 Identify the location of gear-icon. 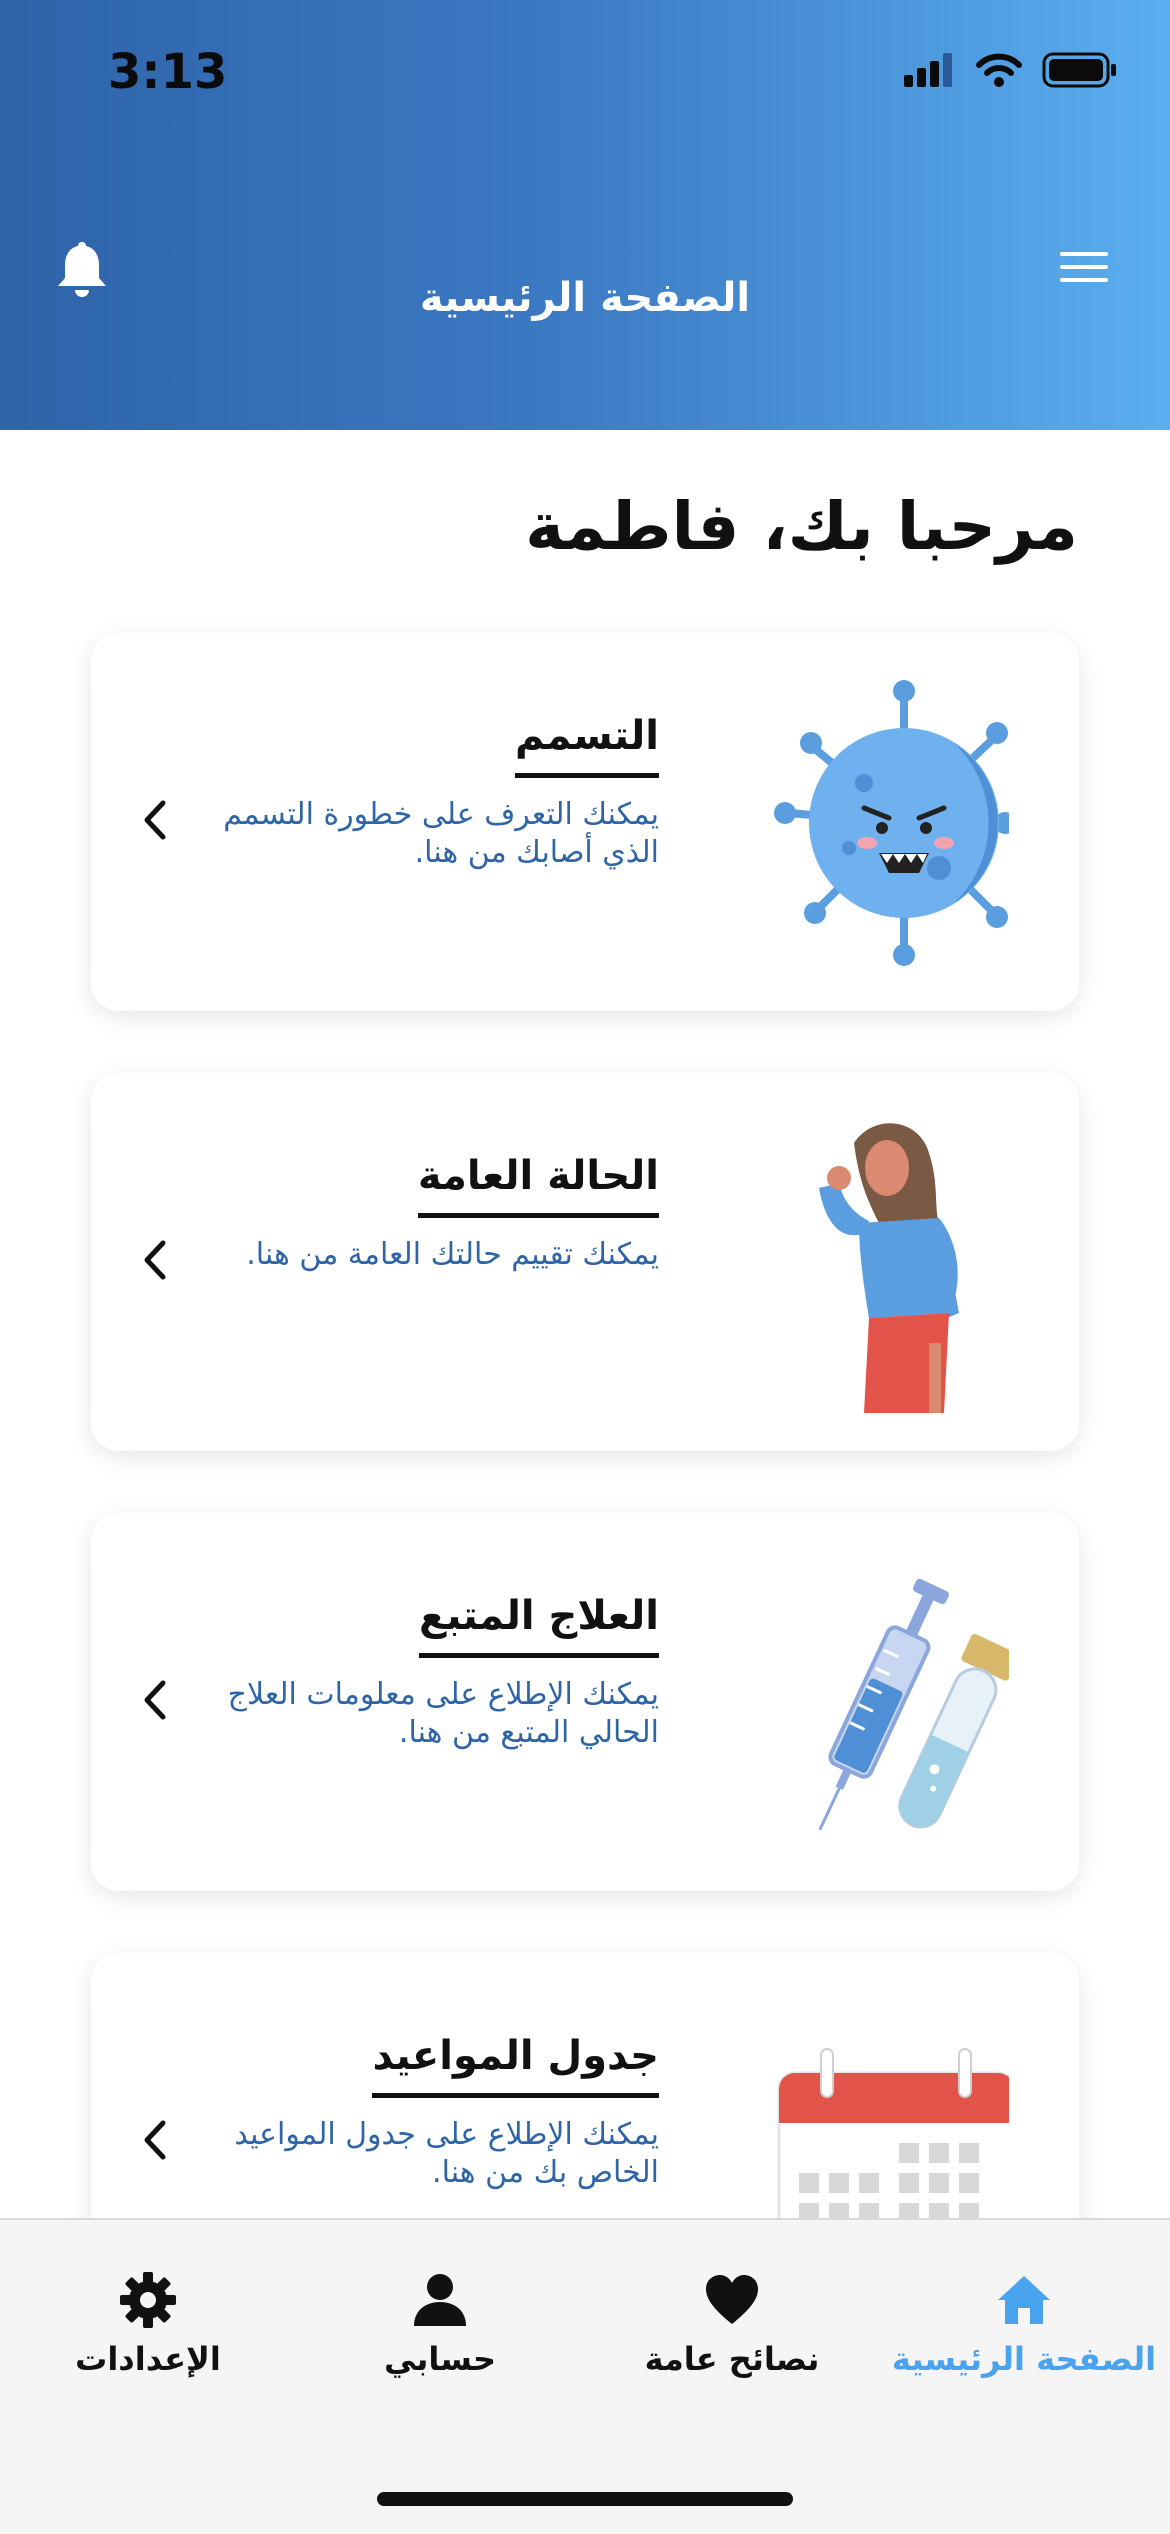
(148, 2300).